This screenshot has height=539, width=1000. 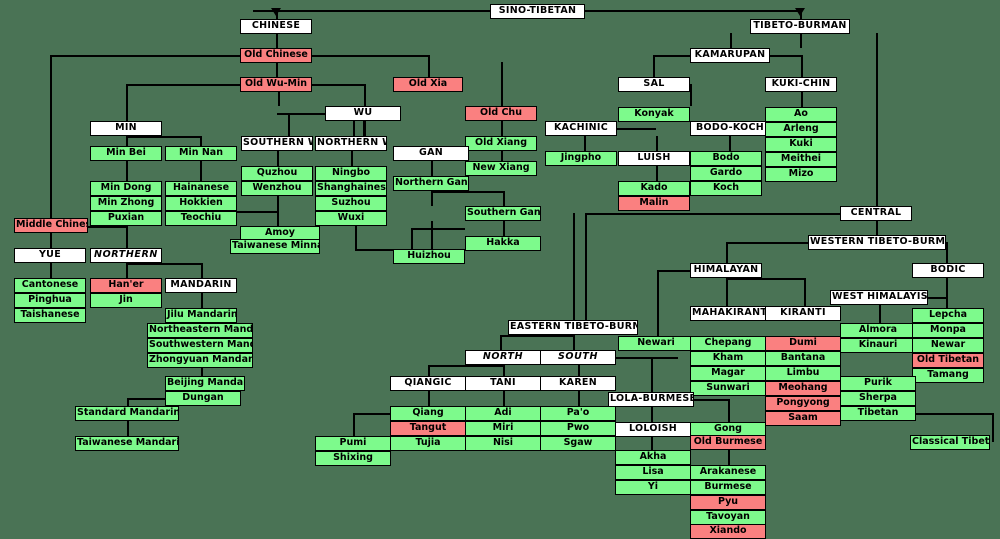 What do you see at coordinates (353, 458) in the screenshot?
I see `node-shixing: Shixing` at bounding box center [353, 458].